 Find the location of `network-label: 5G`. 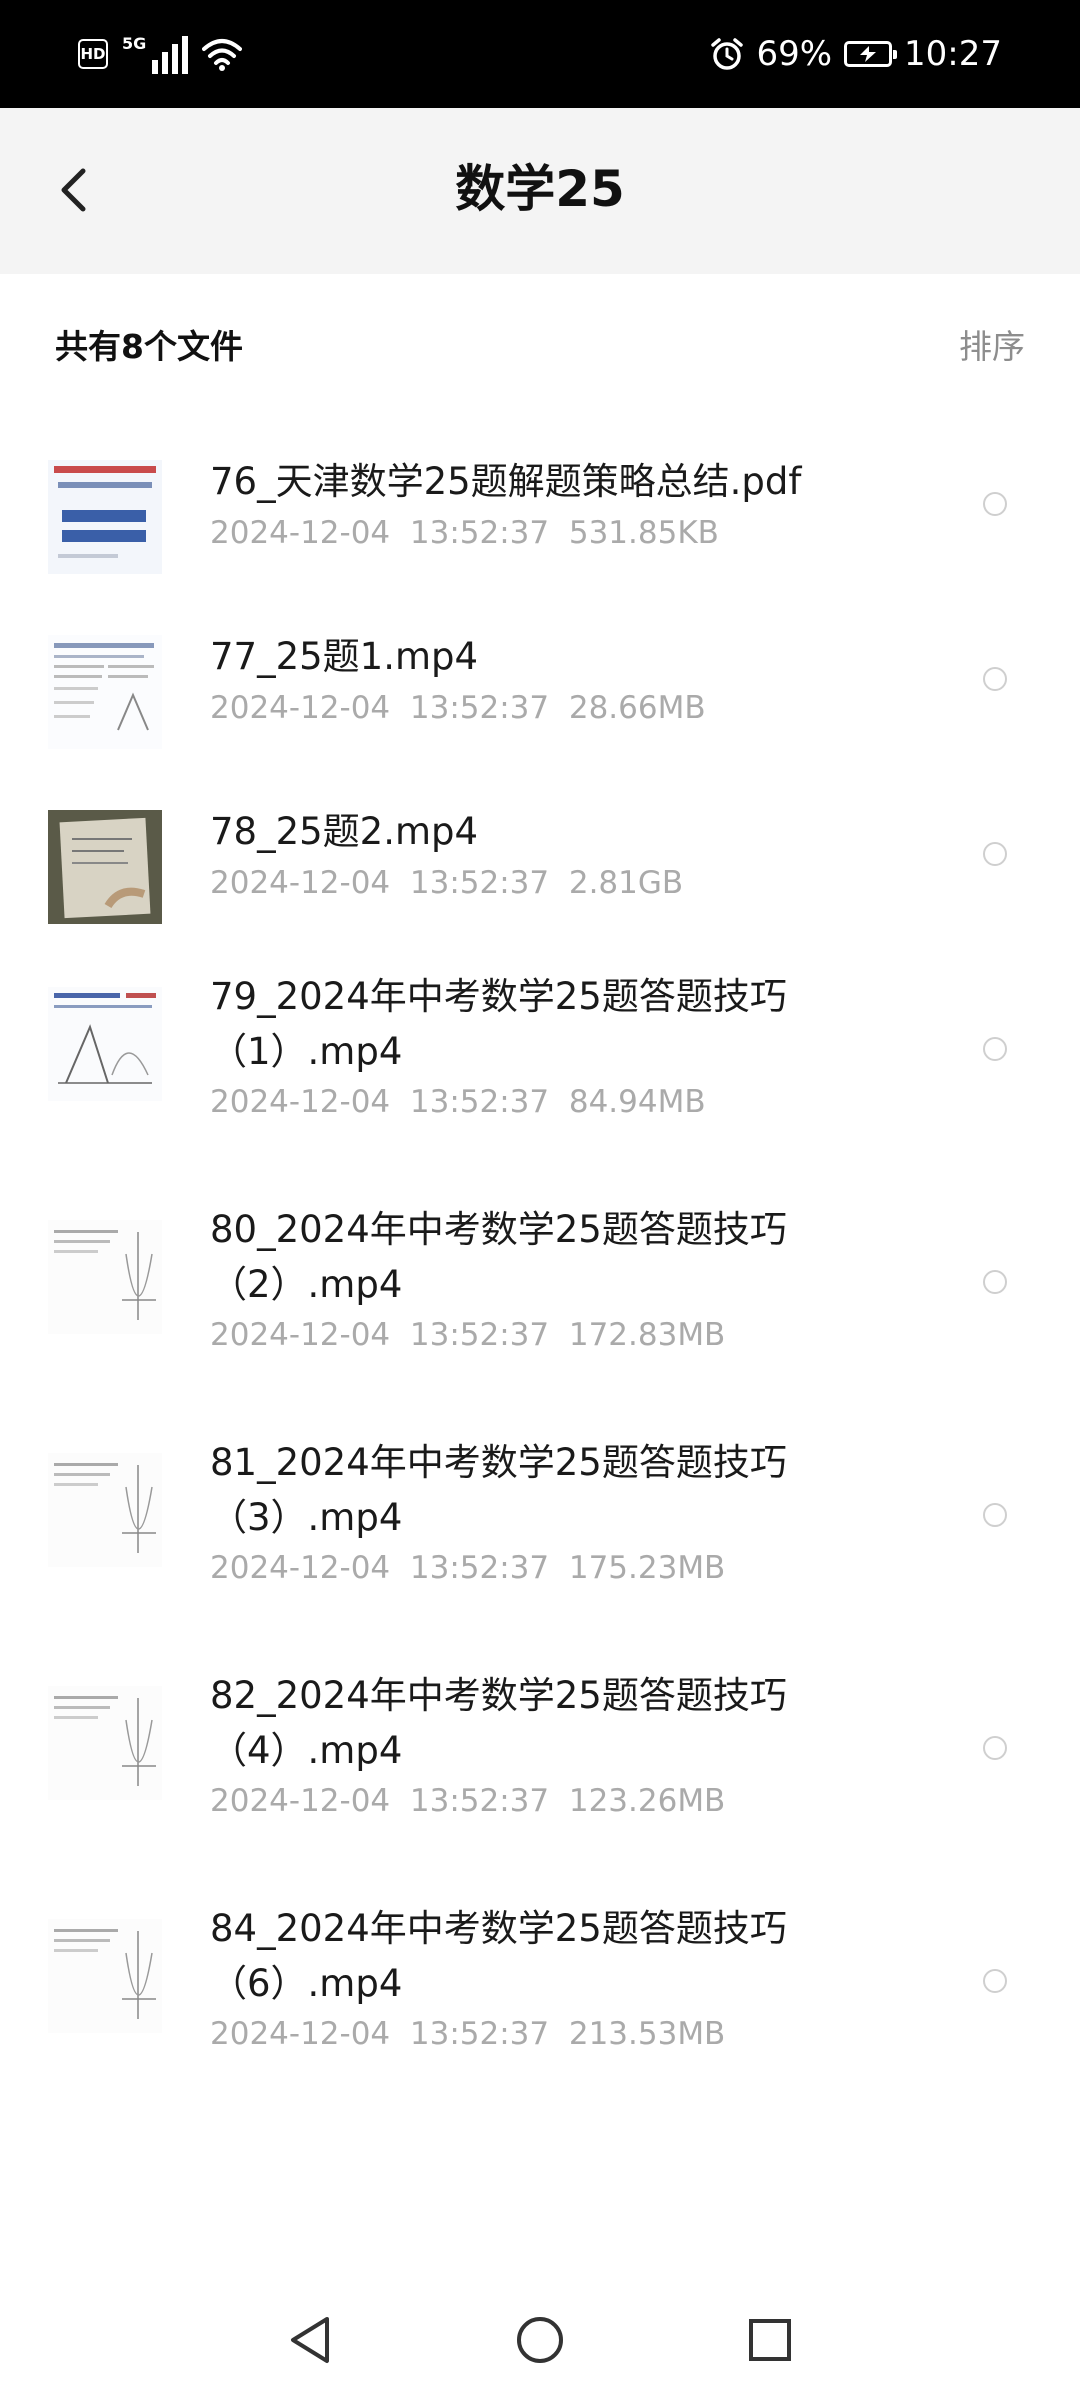

network-label: 5G is located at coordinates (134, 43).